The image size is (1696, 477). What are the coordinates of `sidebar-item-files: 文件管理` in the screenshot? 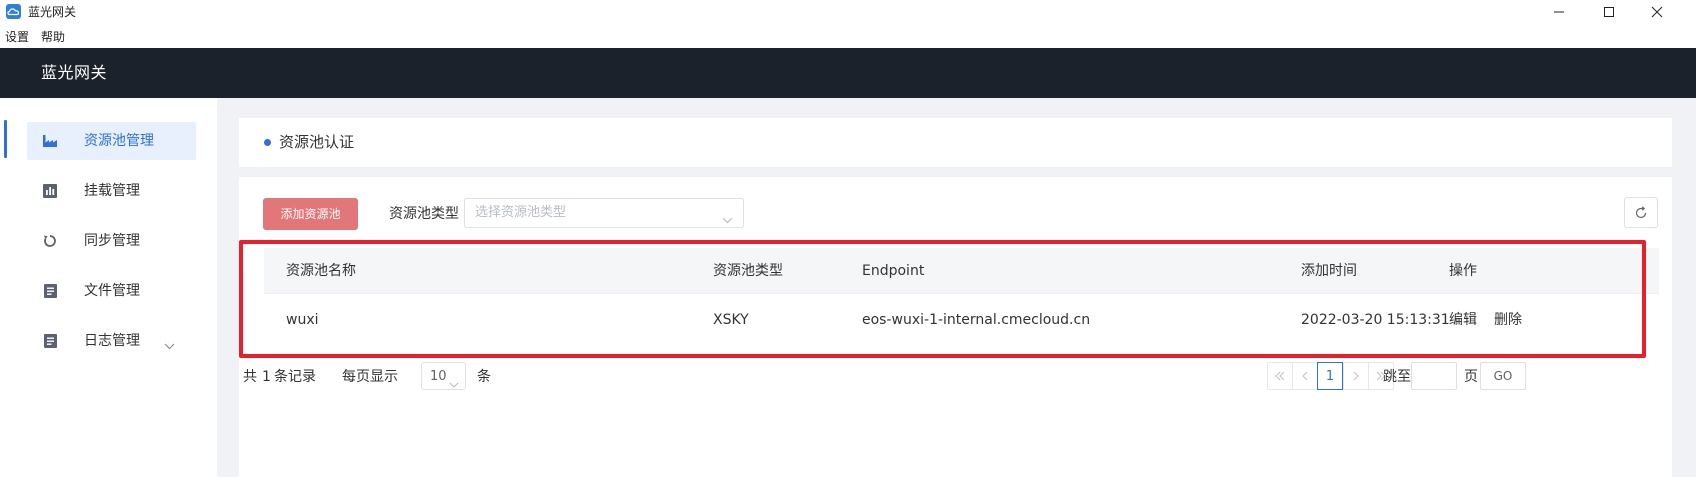 It's located at (111, 291).